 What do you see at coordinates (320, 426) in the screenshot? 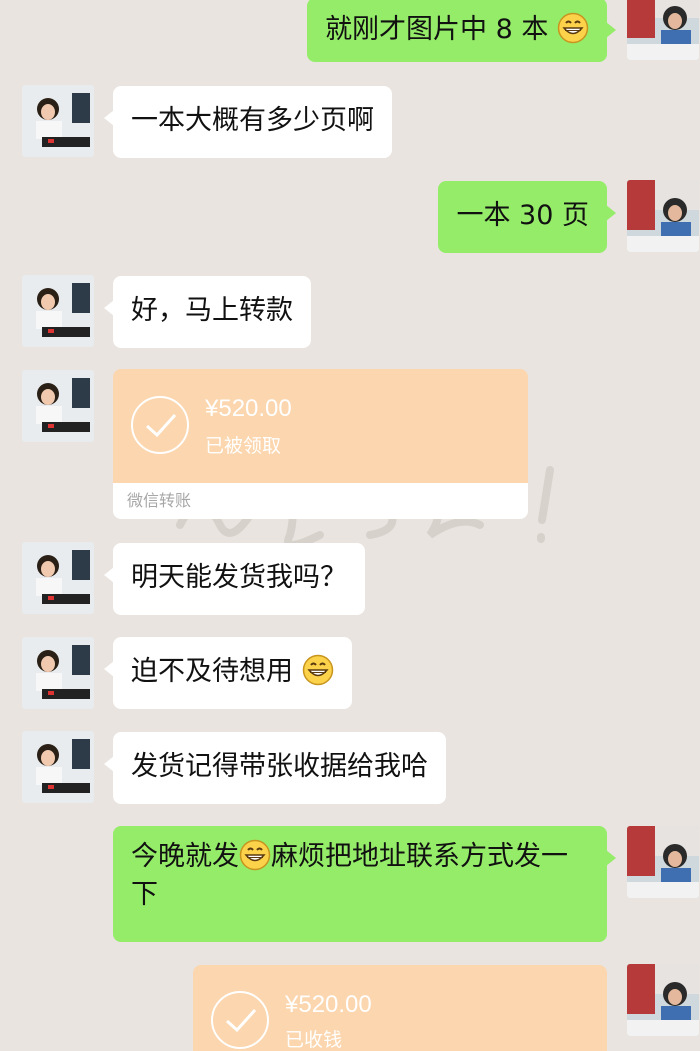
I see `transfer-card-body: ¥520.00 已被领取` at bounding box center [320, 426].